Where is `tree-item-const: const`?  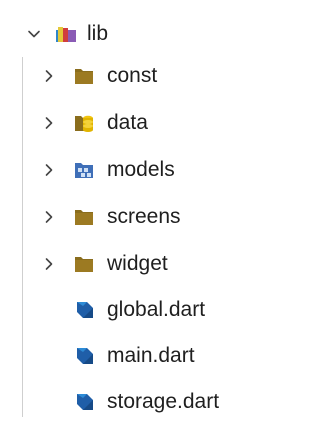 tree-item-const: const is located at coordinates (131, 76).